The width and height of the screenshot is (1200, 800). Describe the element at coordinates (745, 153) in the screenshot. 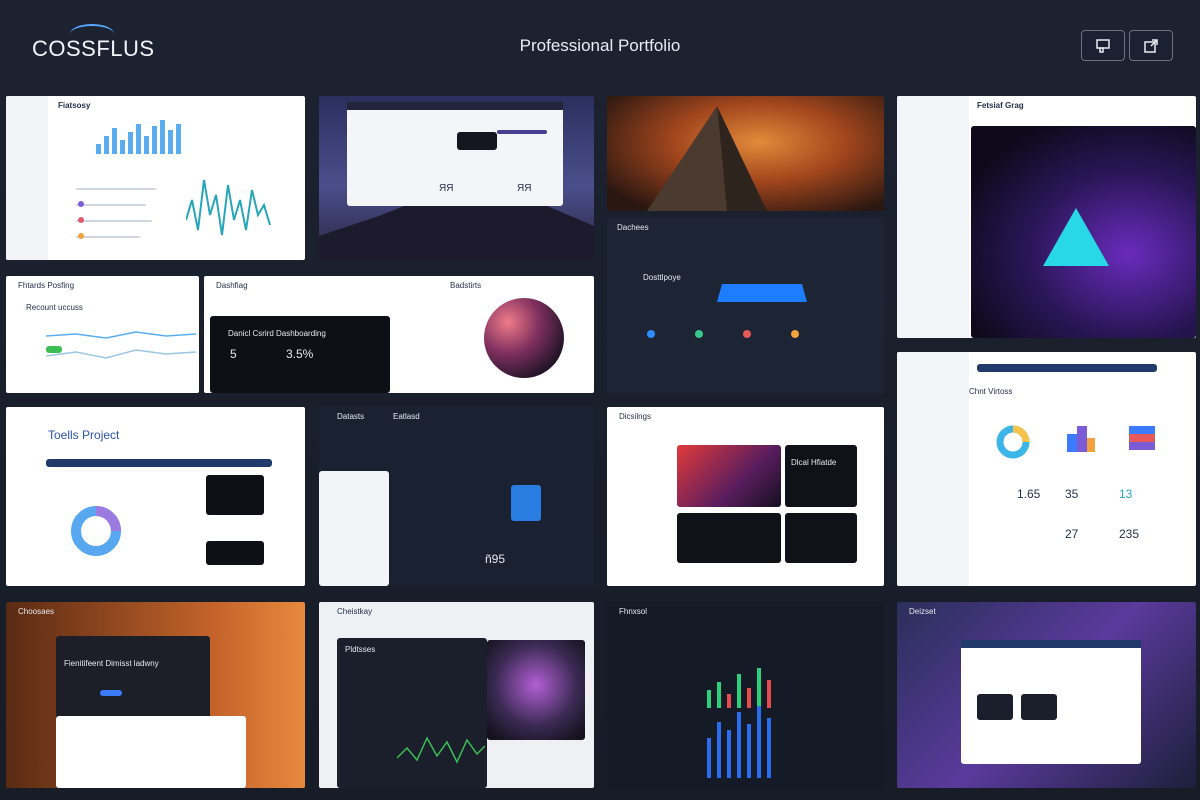

I see `portfolio-tile-skyscraper` at that location.